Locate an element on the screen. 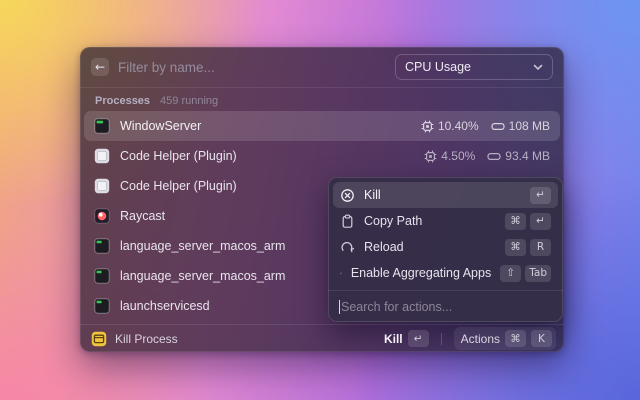 The height and width of the screenshot is (400, 640). menu-item-label: Enable Aggregating Apps is located at coordinates (421, 273).